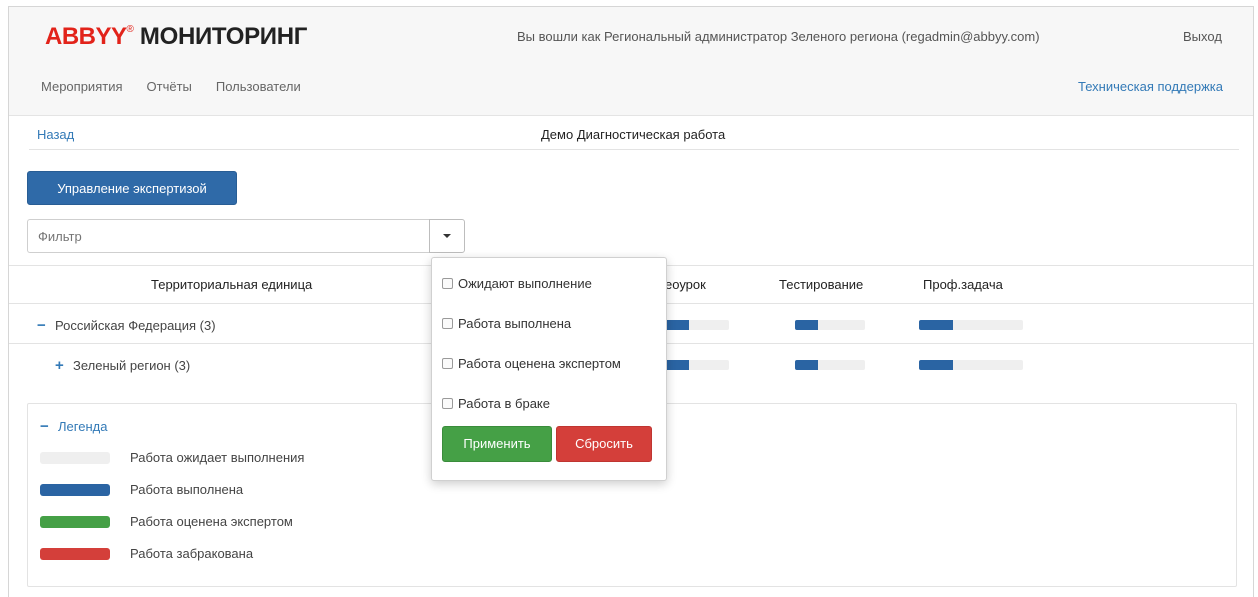 This screenshot has width=1258, height=597. I want to click on logout-link: Выход, so click(1202, 36).